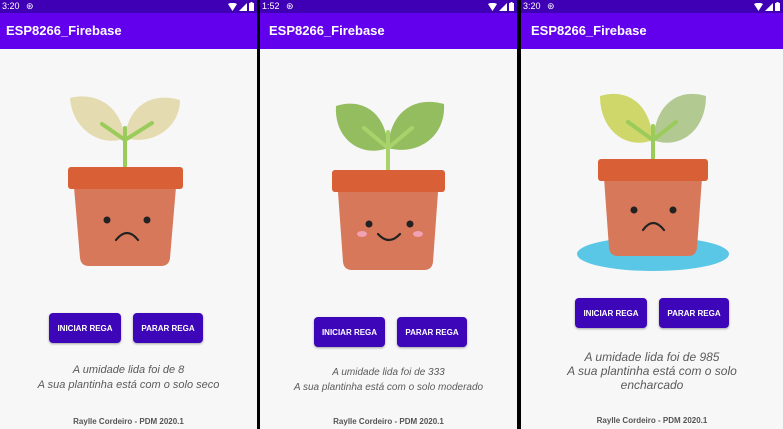 The width and height of the screenshot is (783, 429). Describe the element at coordinates (271, 6) in the screenshot. I see `status-time: 1:52` at that location.